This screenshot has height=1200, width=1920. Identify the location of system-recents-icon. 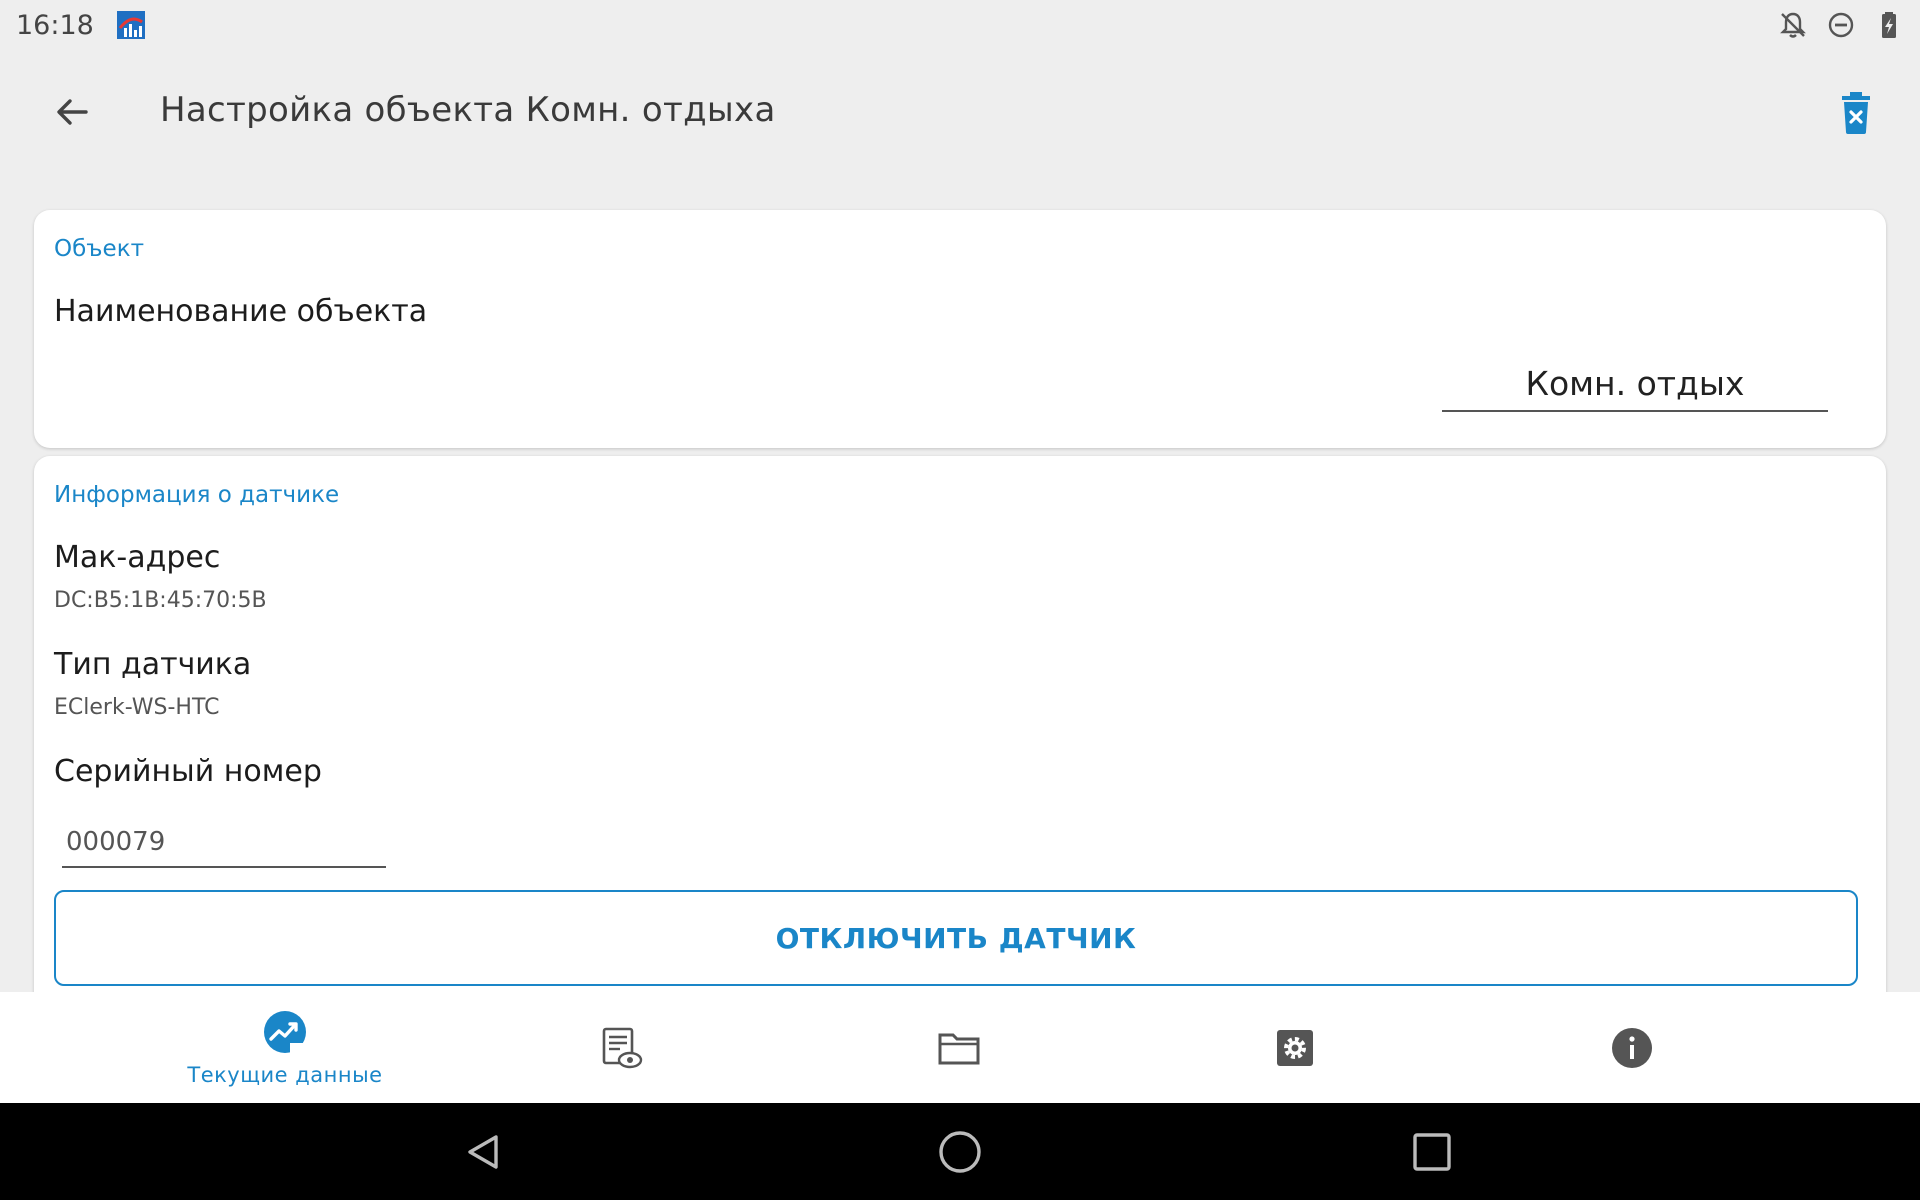
(1432, 1152).